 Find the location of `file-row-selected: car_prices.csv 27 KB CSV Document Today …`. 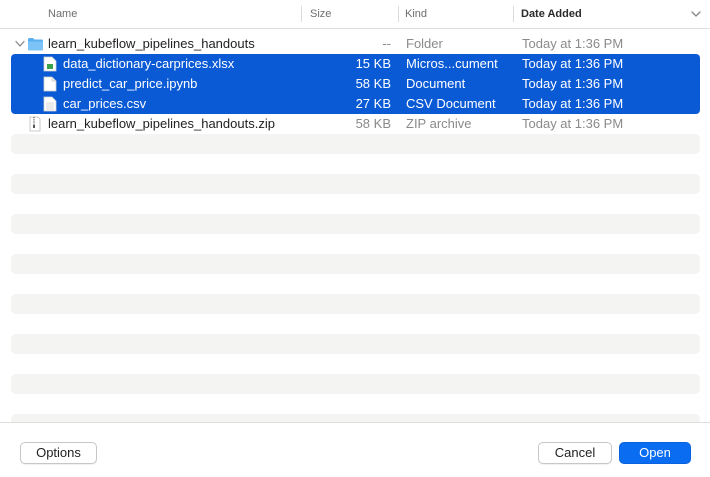

file-row-selected: car_prices.csv 27 KB CSV Document Today … is located at coordinates (355, 104).